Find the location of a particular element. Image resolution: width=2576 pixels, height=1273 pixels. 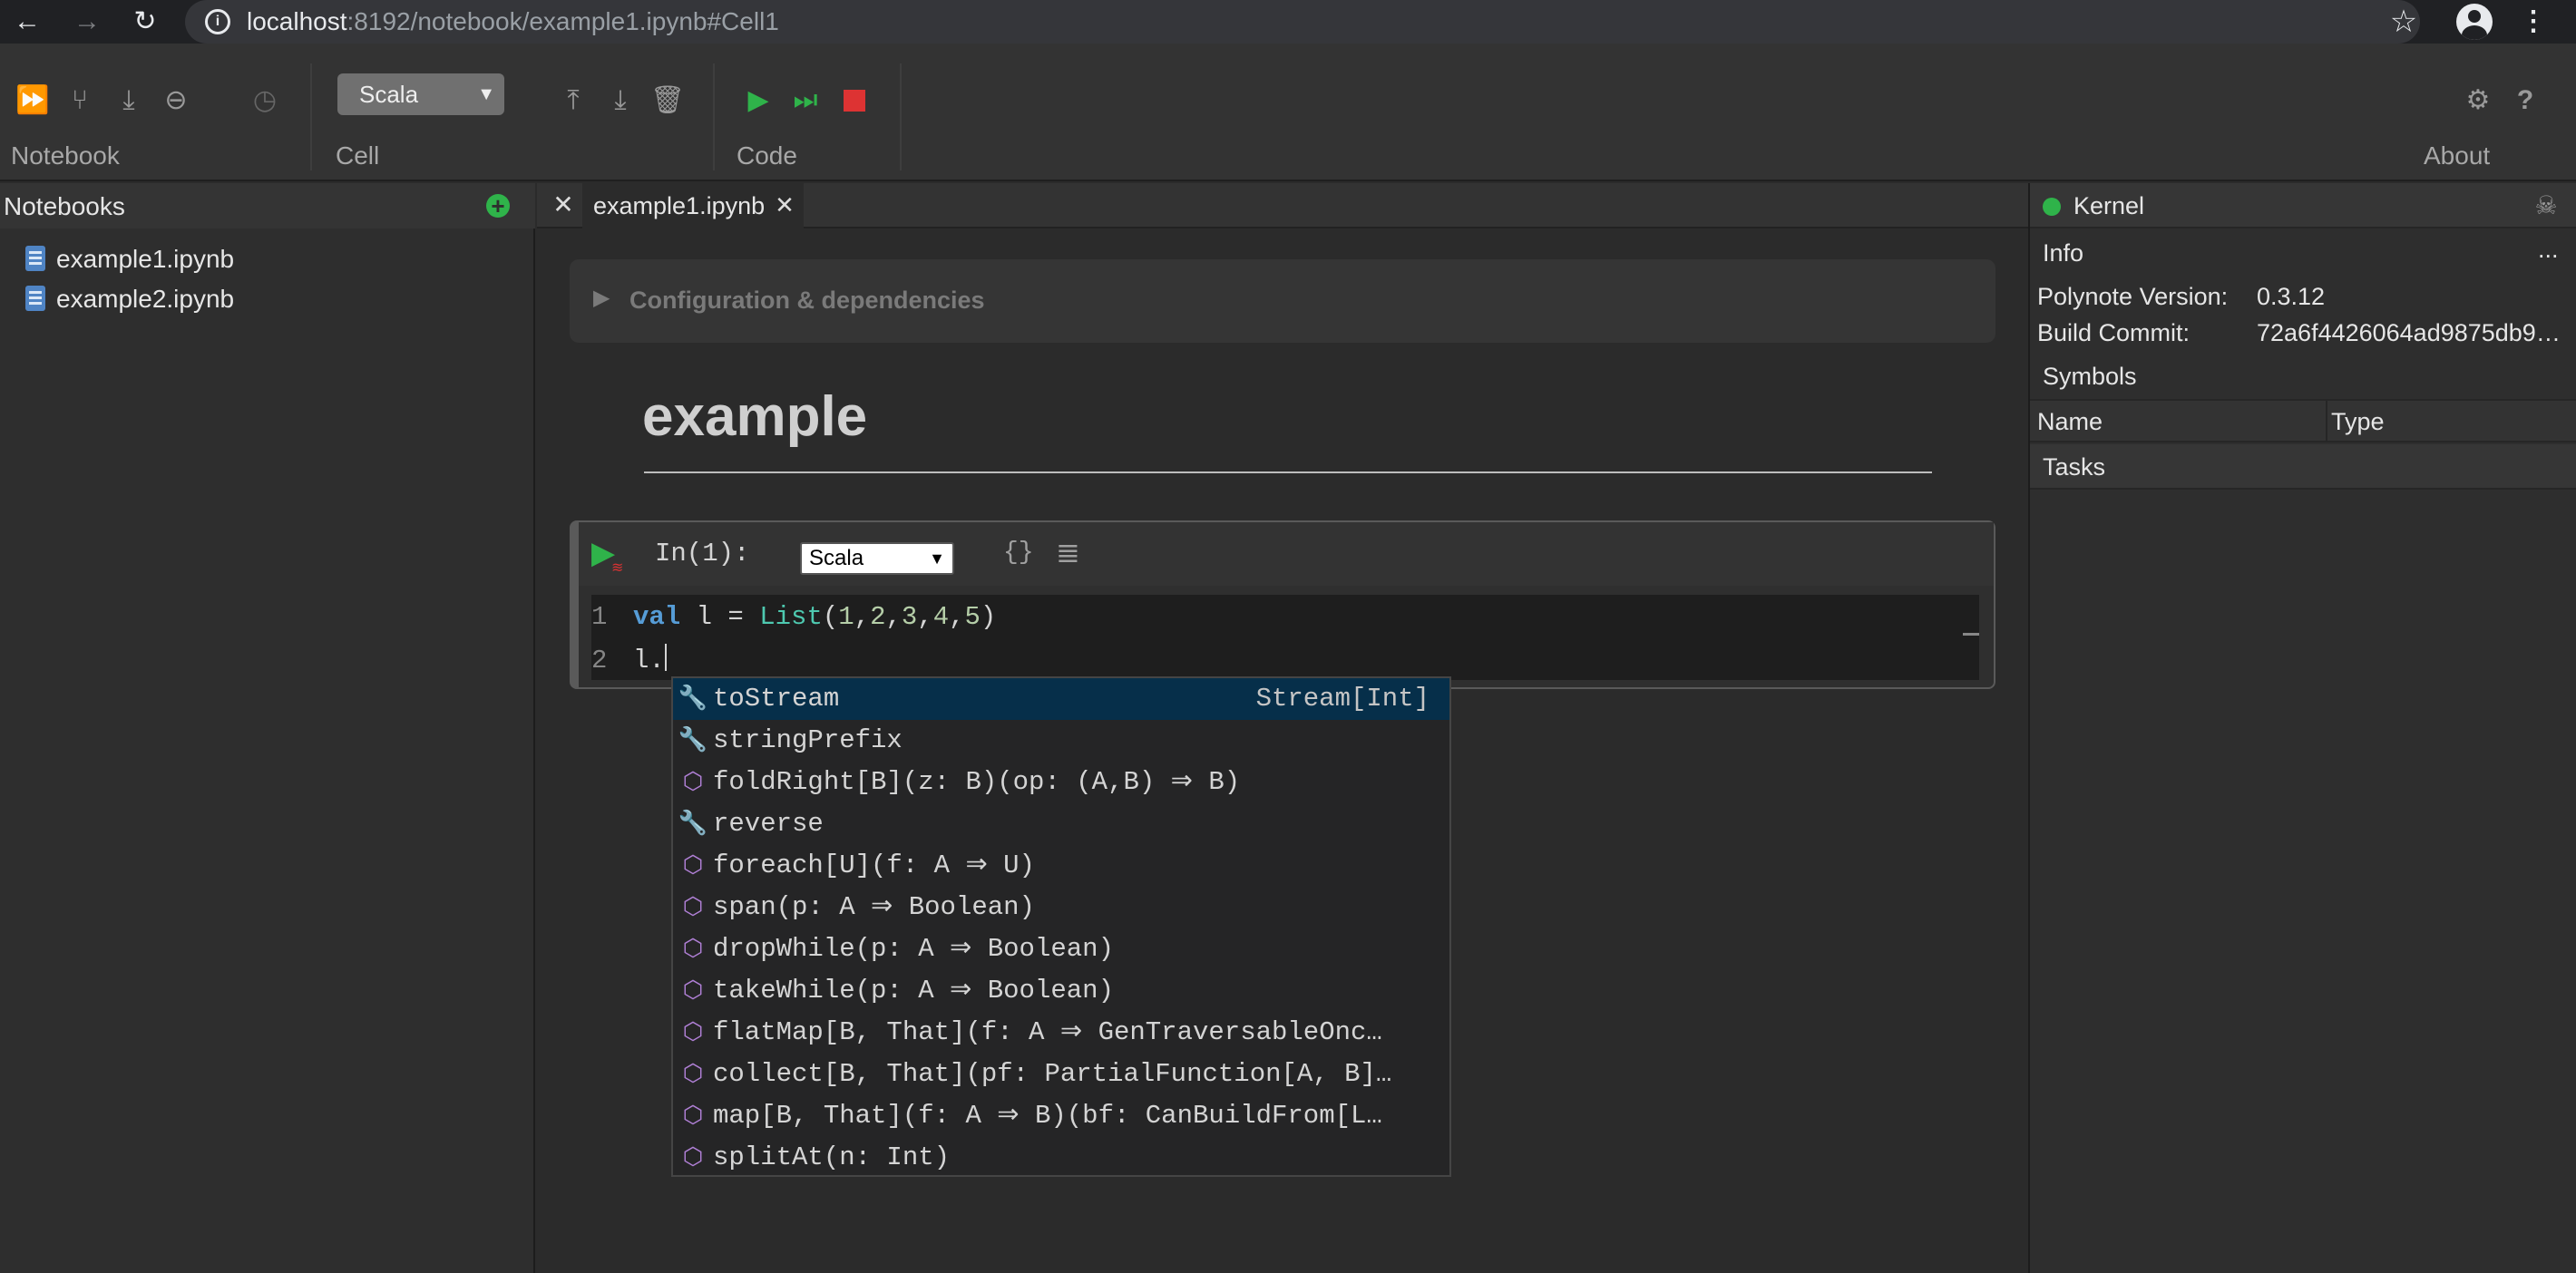

symbols-title: Symbols is located at coordinates (2090, 376).